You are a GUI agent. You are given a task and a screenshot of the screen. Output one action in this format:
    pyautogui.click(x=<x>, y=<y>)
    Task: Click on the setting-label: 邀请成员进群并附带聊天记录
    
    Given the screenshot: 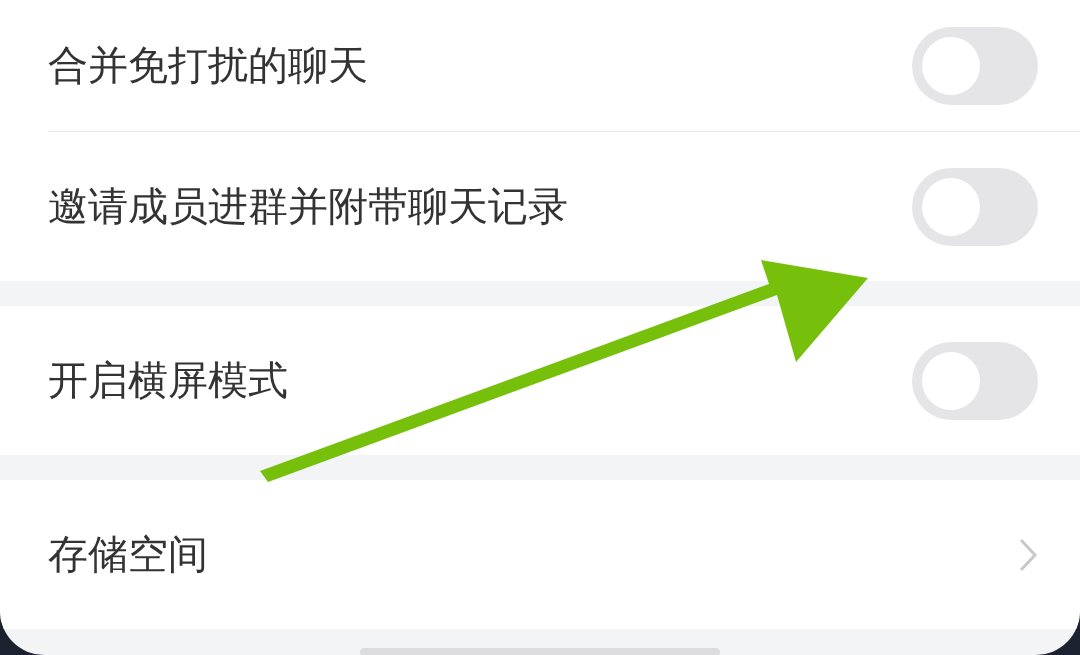 What is the action you would take?
    pyautogui.click(x=308, y=206)
    